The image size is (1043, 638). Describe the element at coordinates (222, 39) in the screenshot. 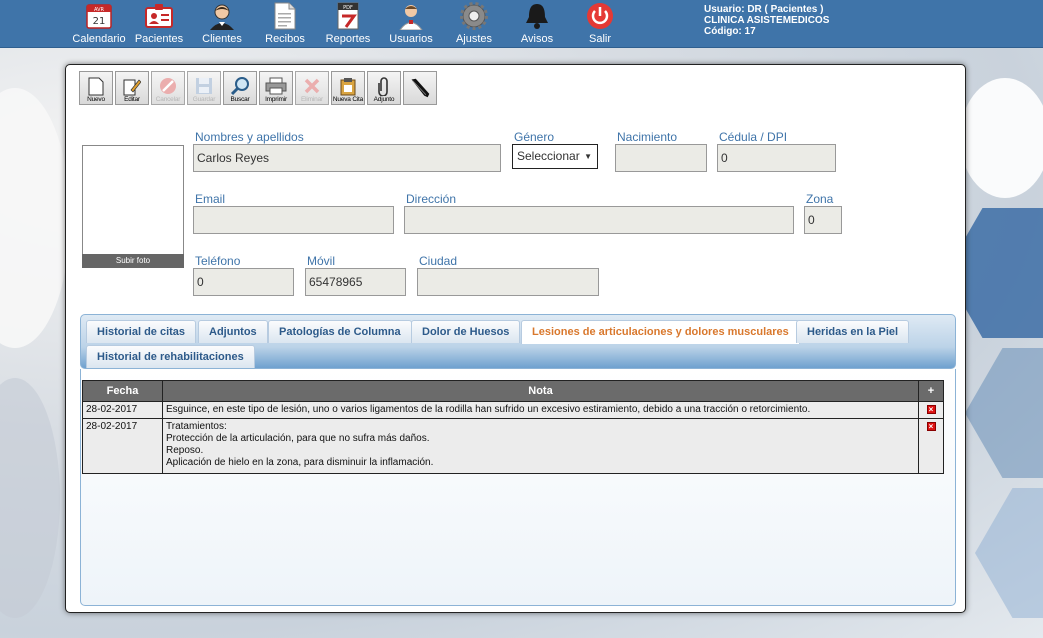

I see `nav-label: Clientes` at that location.